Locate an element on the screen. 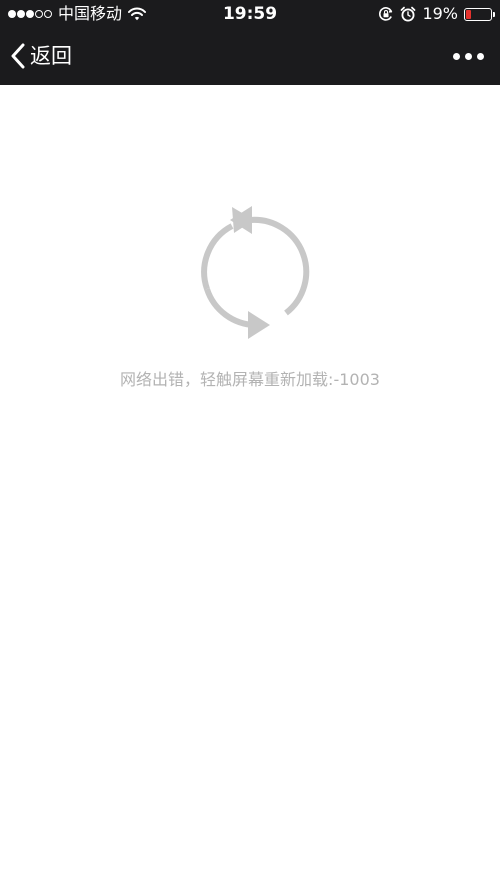 The height and width of the screenshot is (890, 500). chevron-left-icon is located at coordinates (18, 56).